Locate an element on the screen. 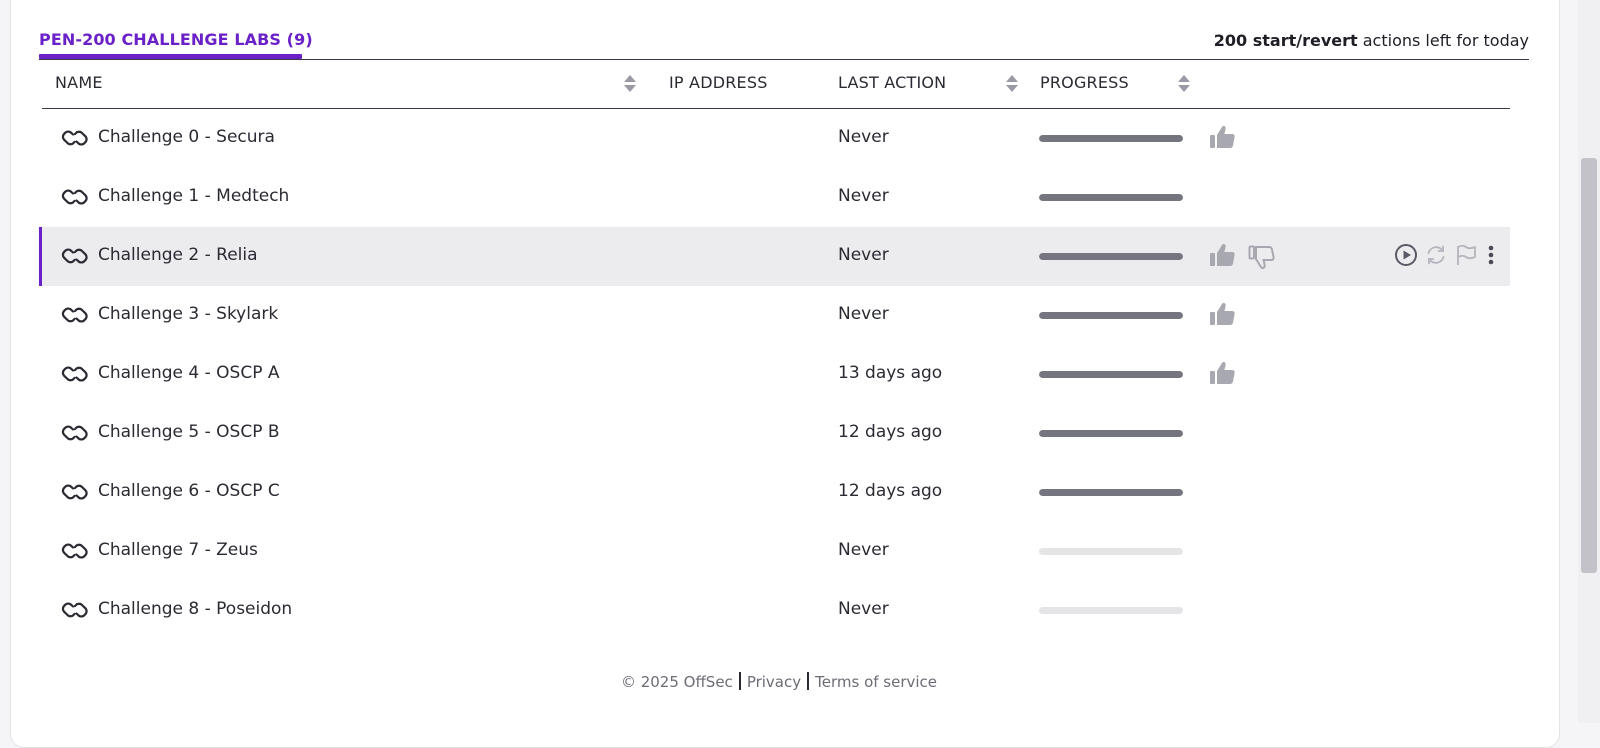 The image size is (1600, 748). table-row: Challenge 6 - OSCP C 12 days ago is located at coordinates (774, 492).